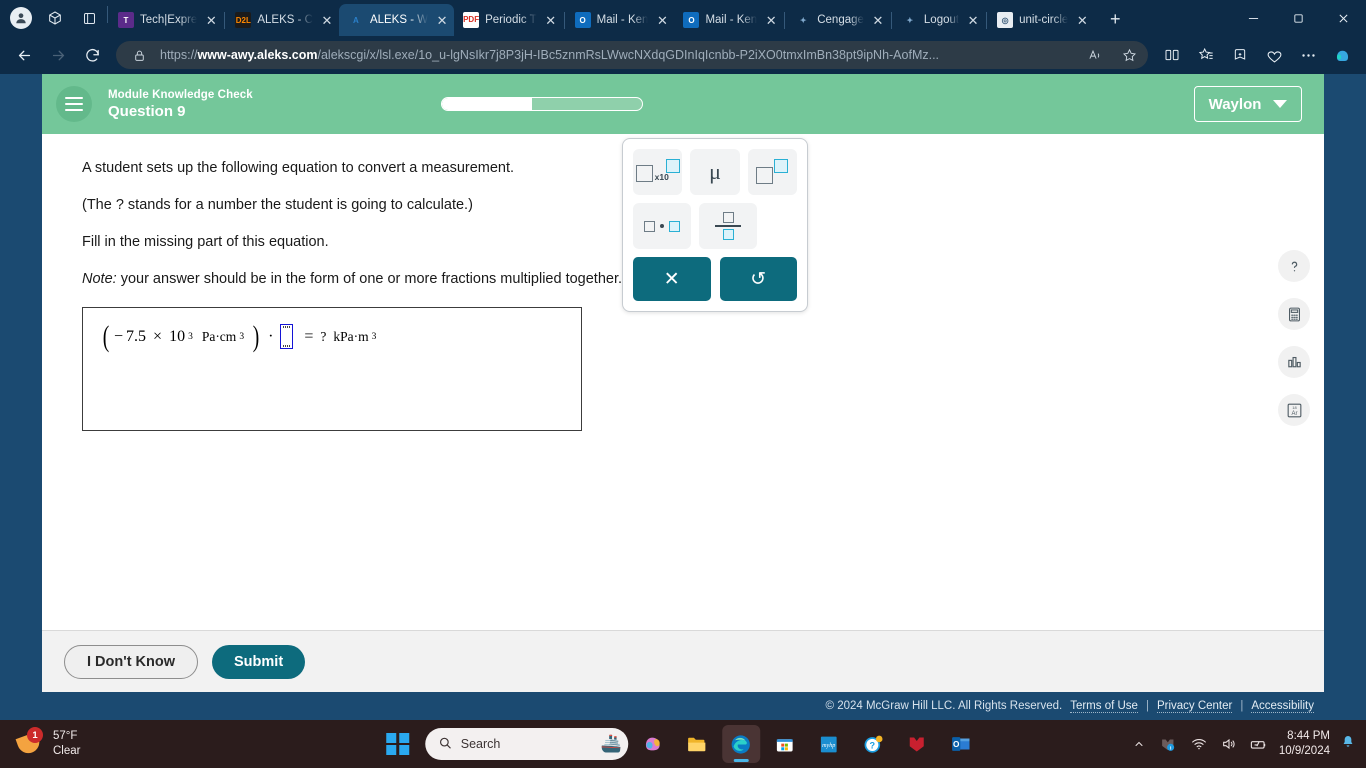 The image size is (1366, 768). Describe the element at coordinates (1253, 18) in the screenshot. I see `minimize-button` at that location.